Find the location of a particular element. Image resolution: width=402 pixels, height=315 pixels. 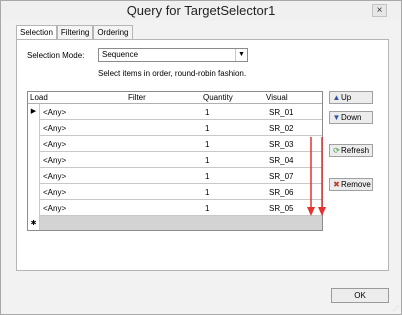

down-button: ▼Down is located at coordinates (351, 117).